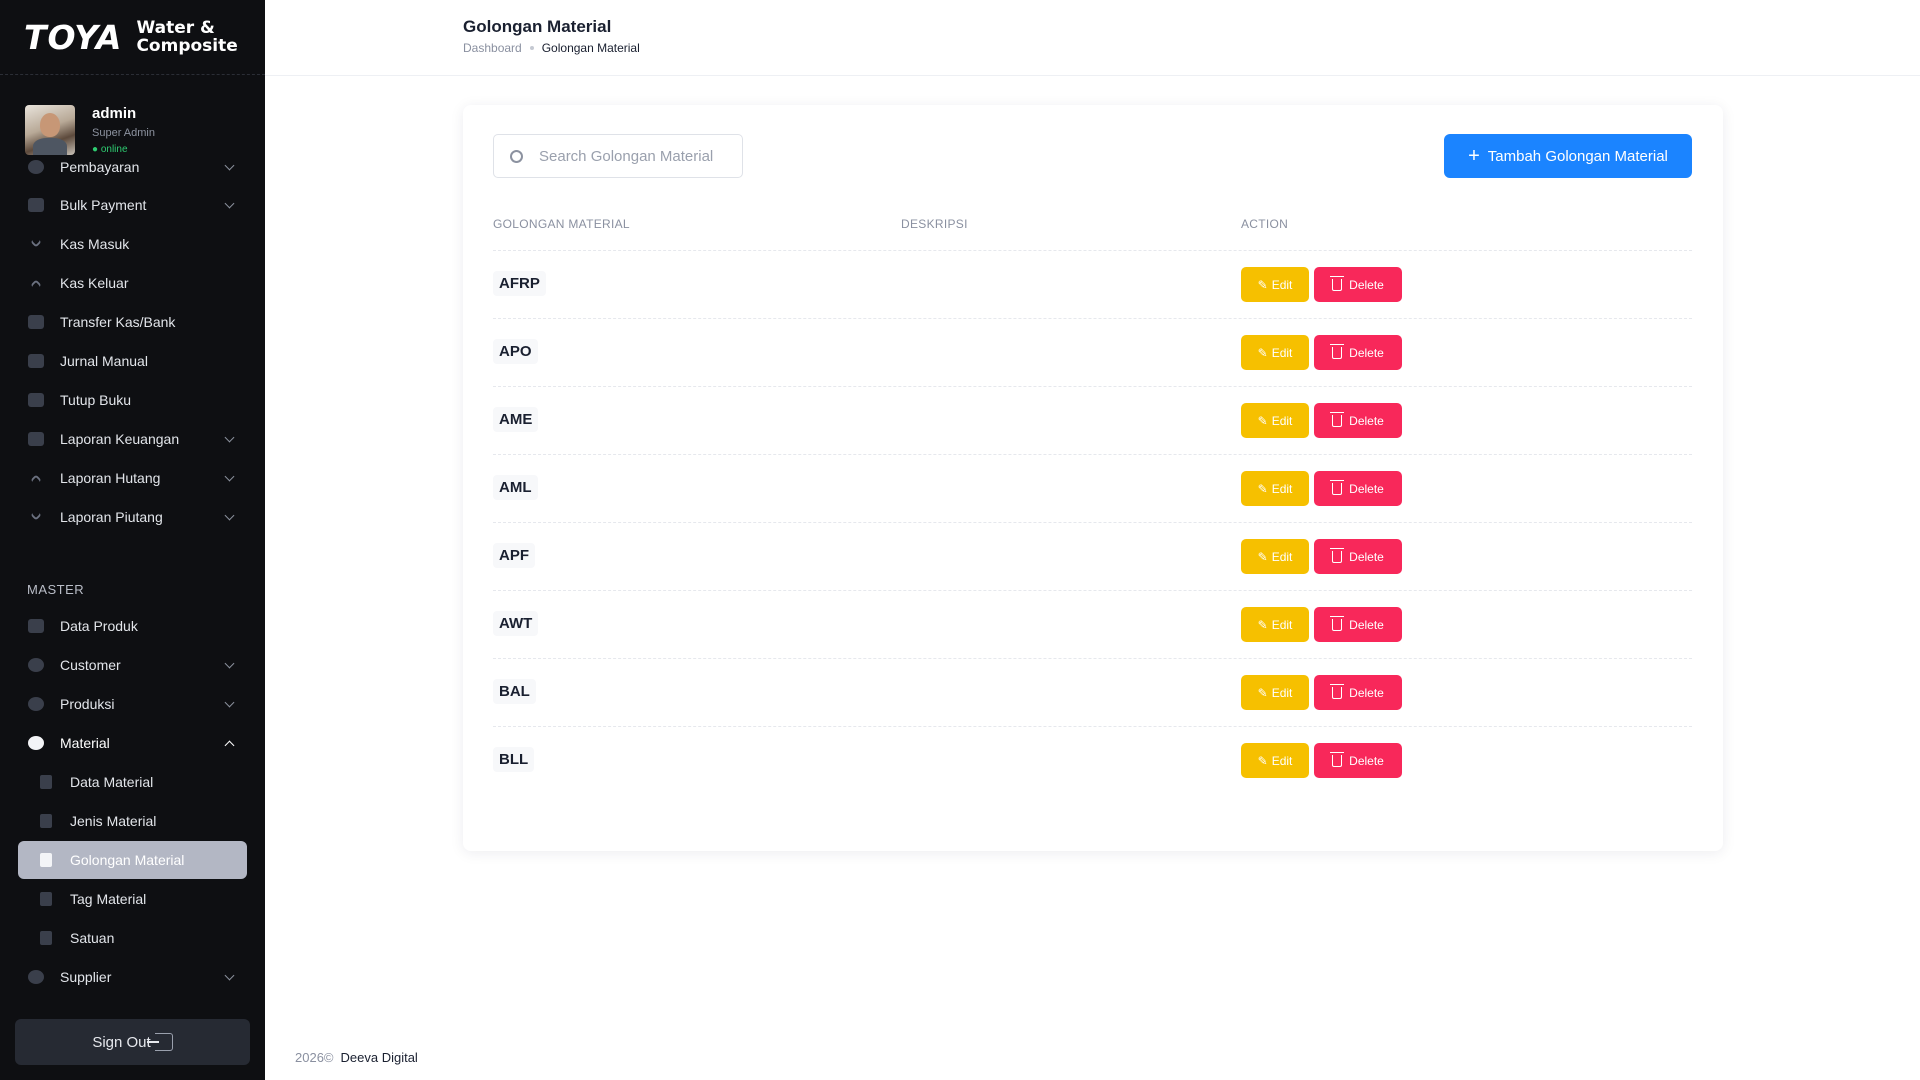  What do you see at coordinates (1092, 285) in the screenshot?
I see `table-row: AFRP ✎ Edit Delete` at bounding box center [1092, 285].